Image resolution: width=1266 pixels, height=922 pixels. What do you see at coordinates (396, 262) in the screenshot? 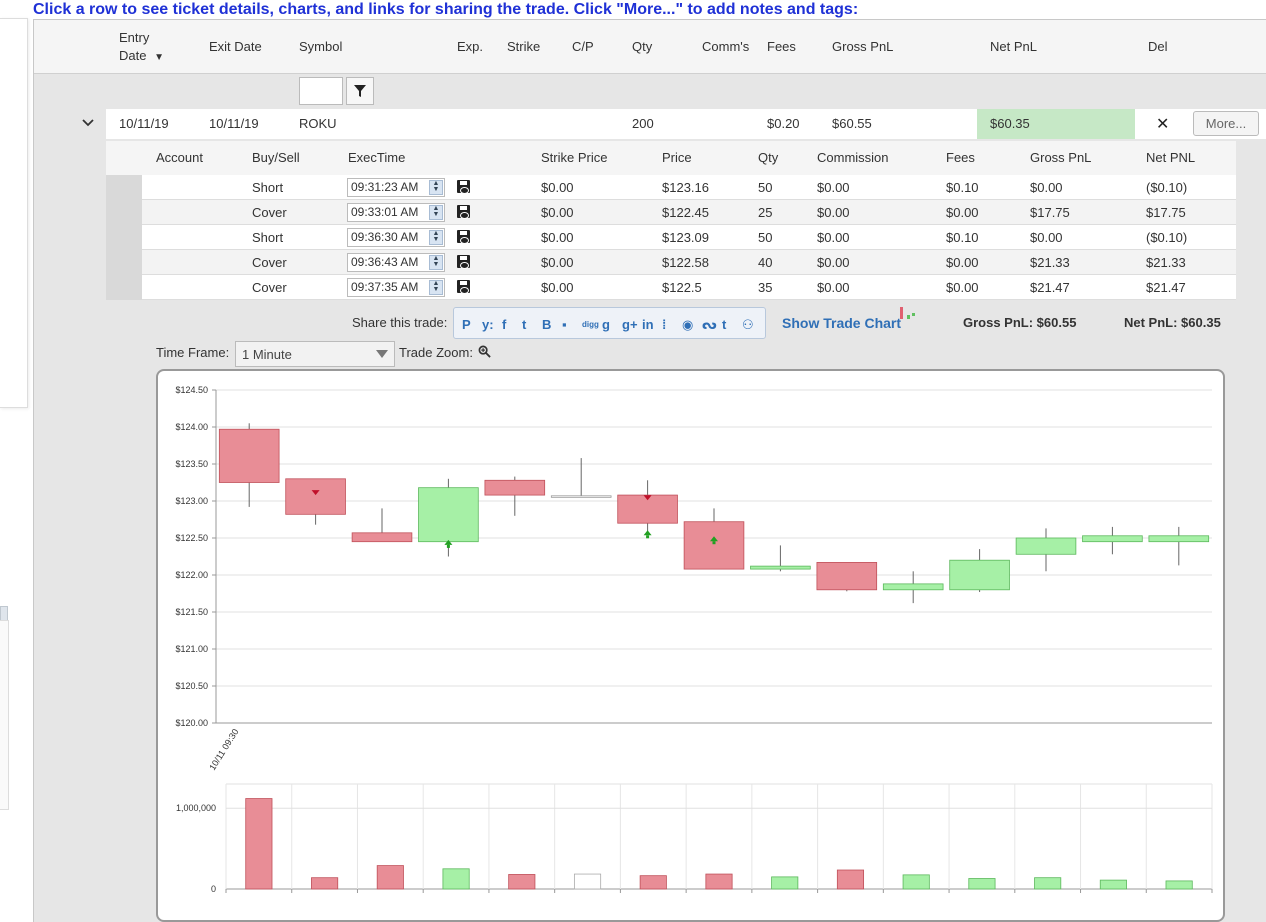
I see `exec-time-input: 09:36:43 AM ▲ ▼` at bounding box center [396, 262].